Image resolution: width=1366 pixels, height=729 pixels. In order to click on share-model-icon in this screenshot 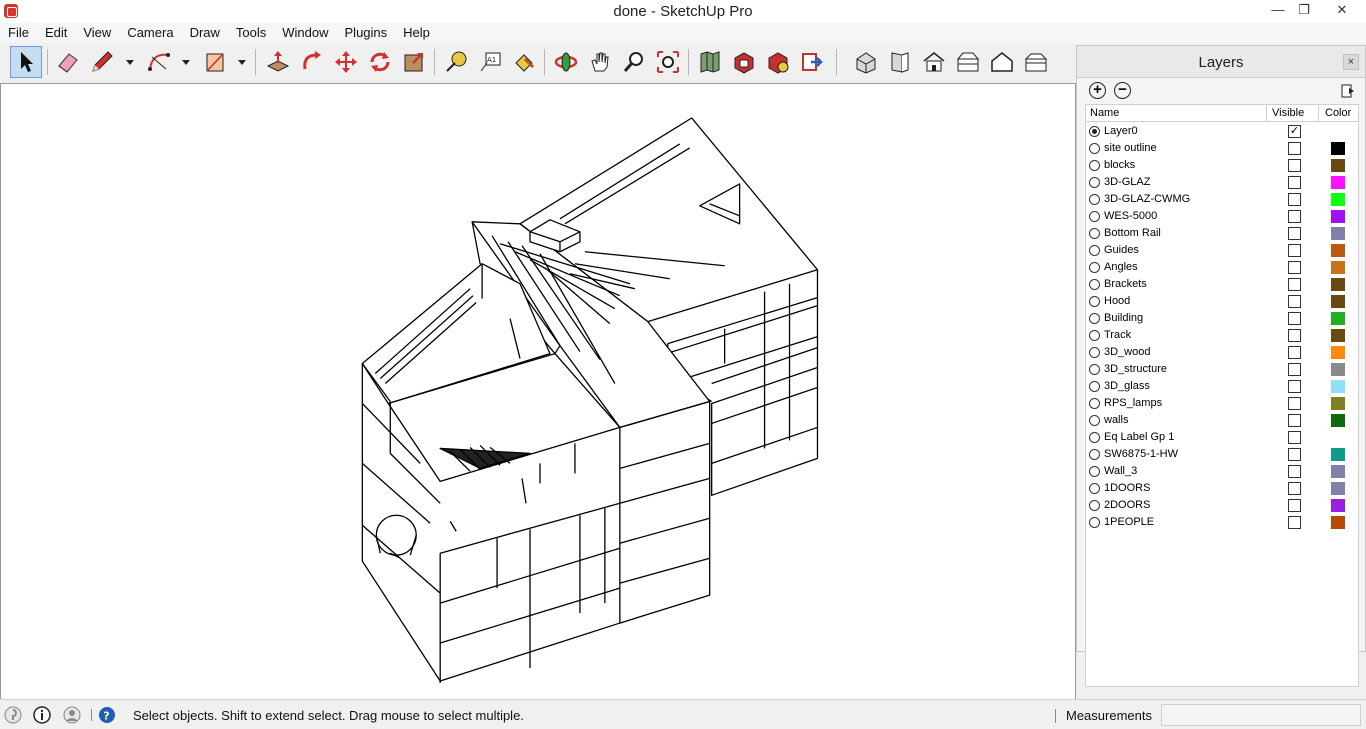, I will do `click(812, 62)`.